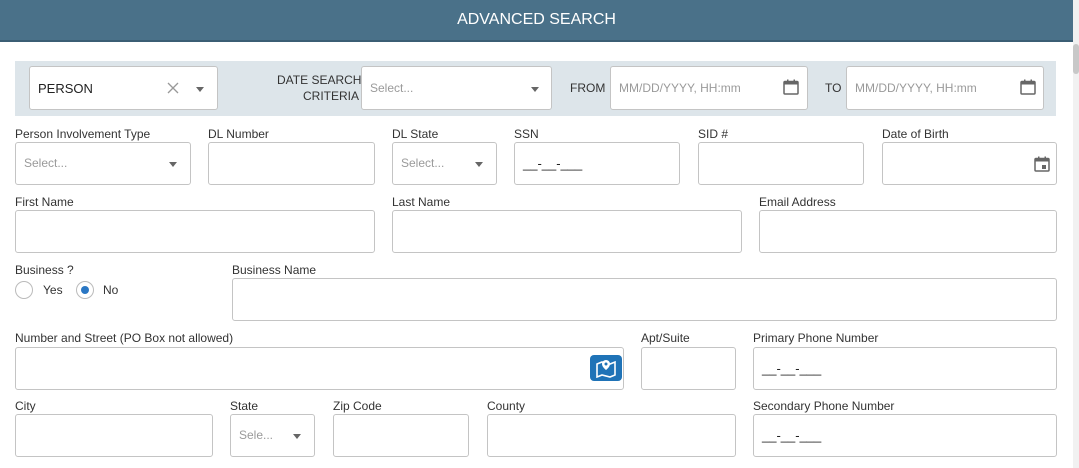  I want to click on street-input, so click(319, 368).